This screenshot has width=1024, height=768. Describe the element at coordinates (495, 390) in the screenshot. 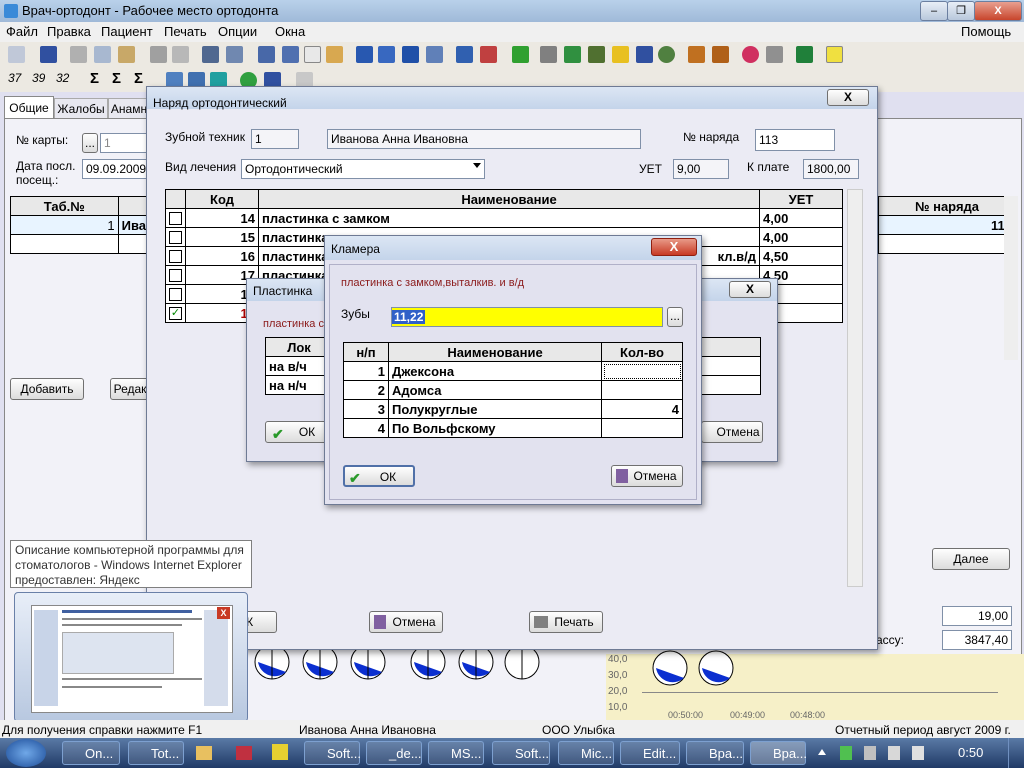

I see `klamera-row-name: Адомса` at that location.